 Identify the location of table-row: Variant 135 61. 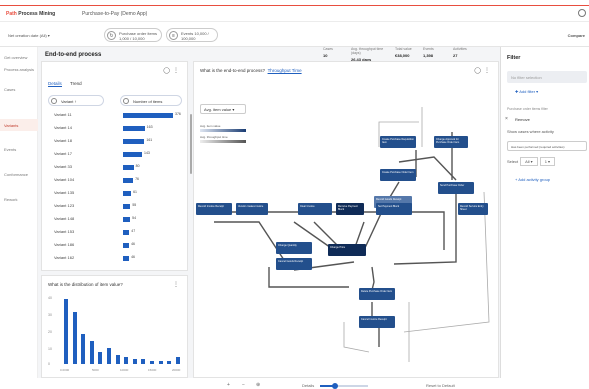
(120, 193).